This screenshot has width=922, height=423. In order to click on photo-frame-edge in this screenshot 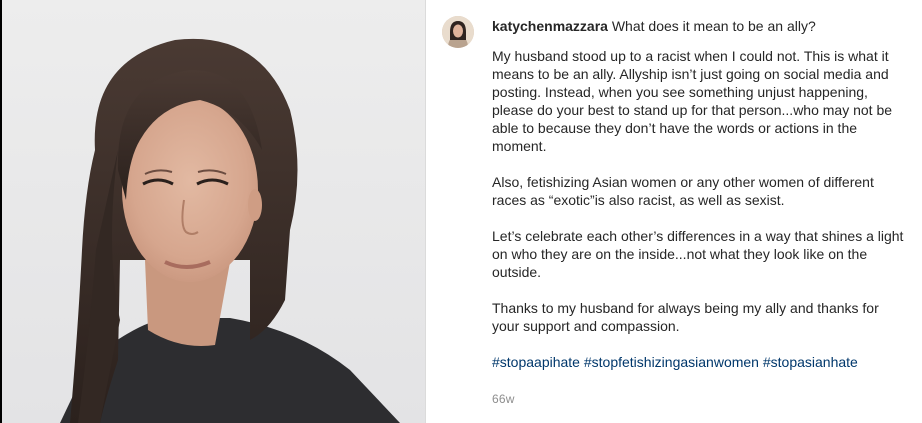, I will do `click(1, 211)`.